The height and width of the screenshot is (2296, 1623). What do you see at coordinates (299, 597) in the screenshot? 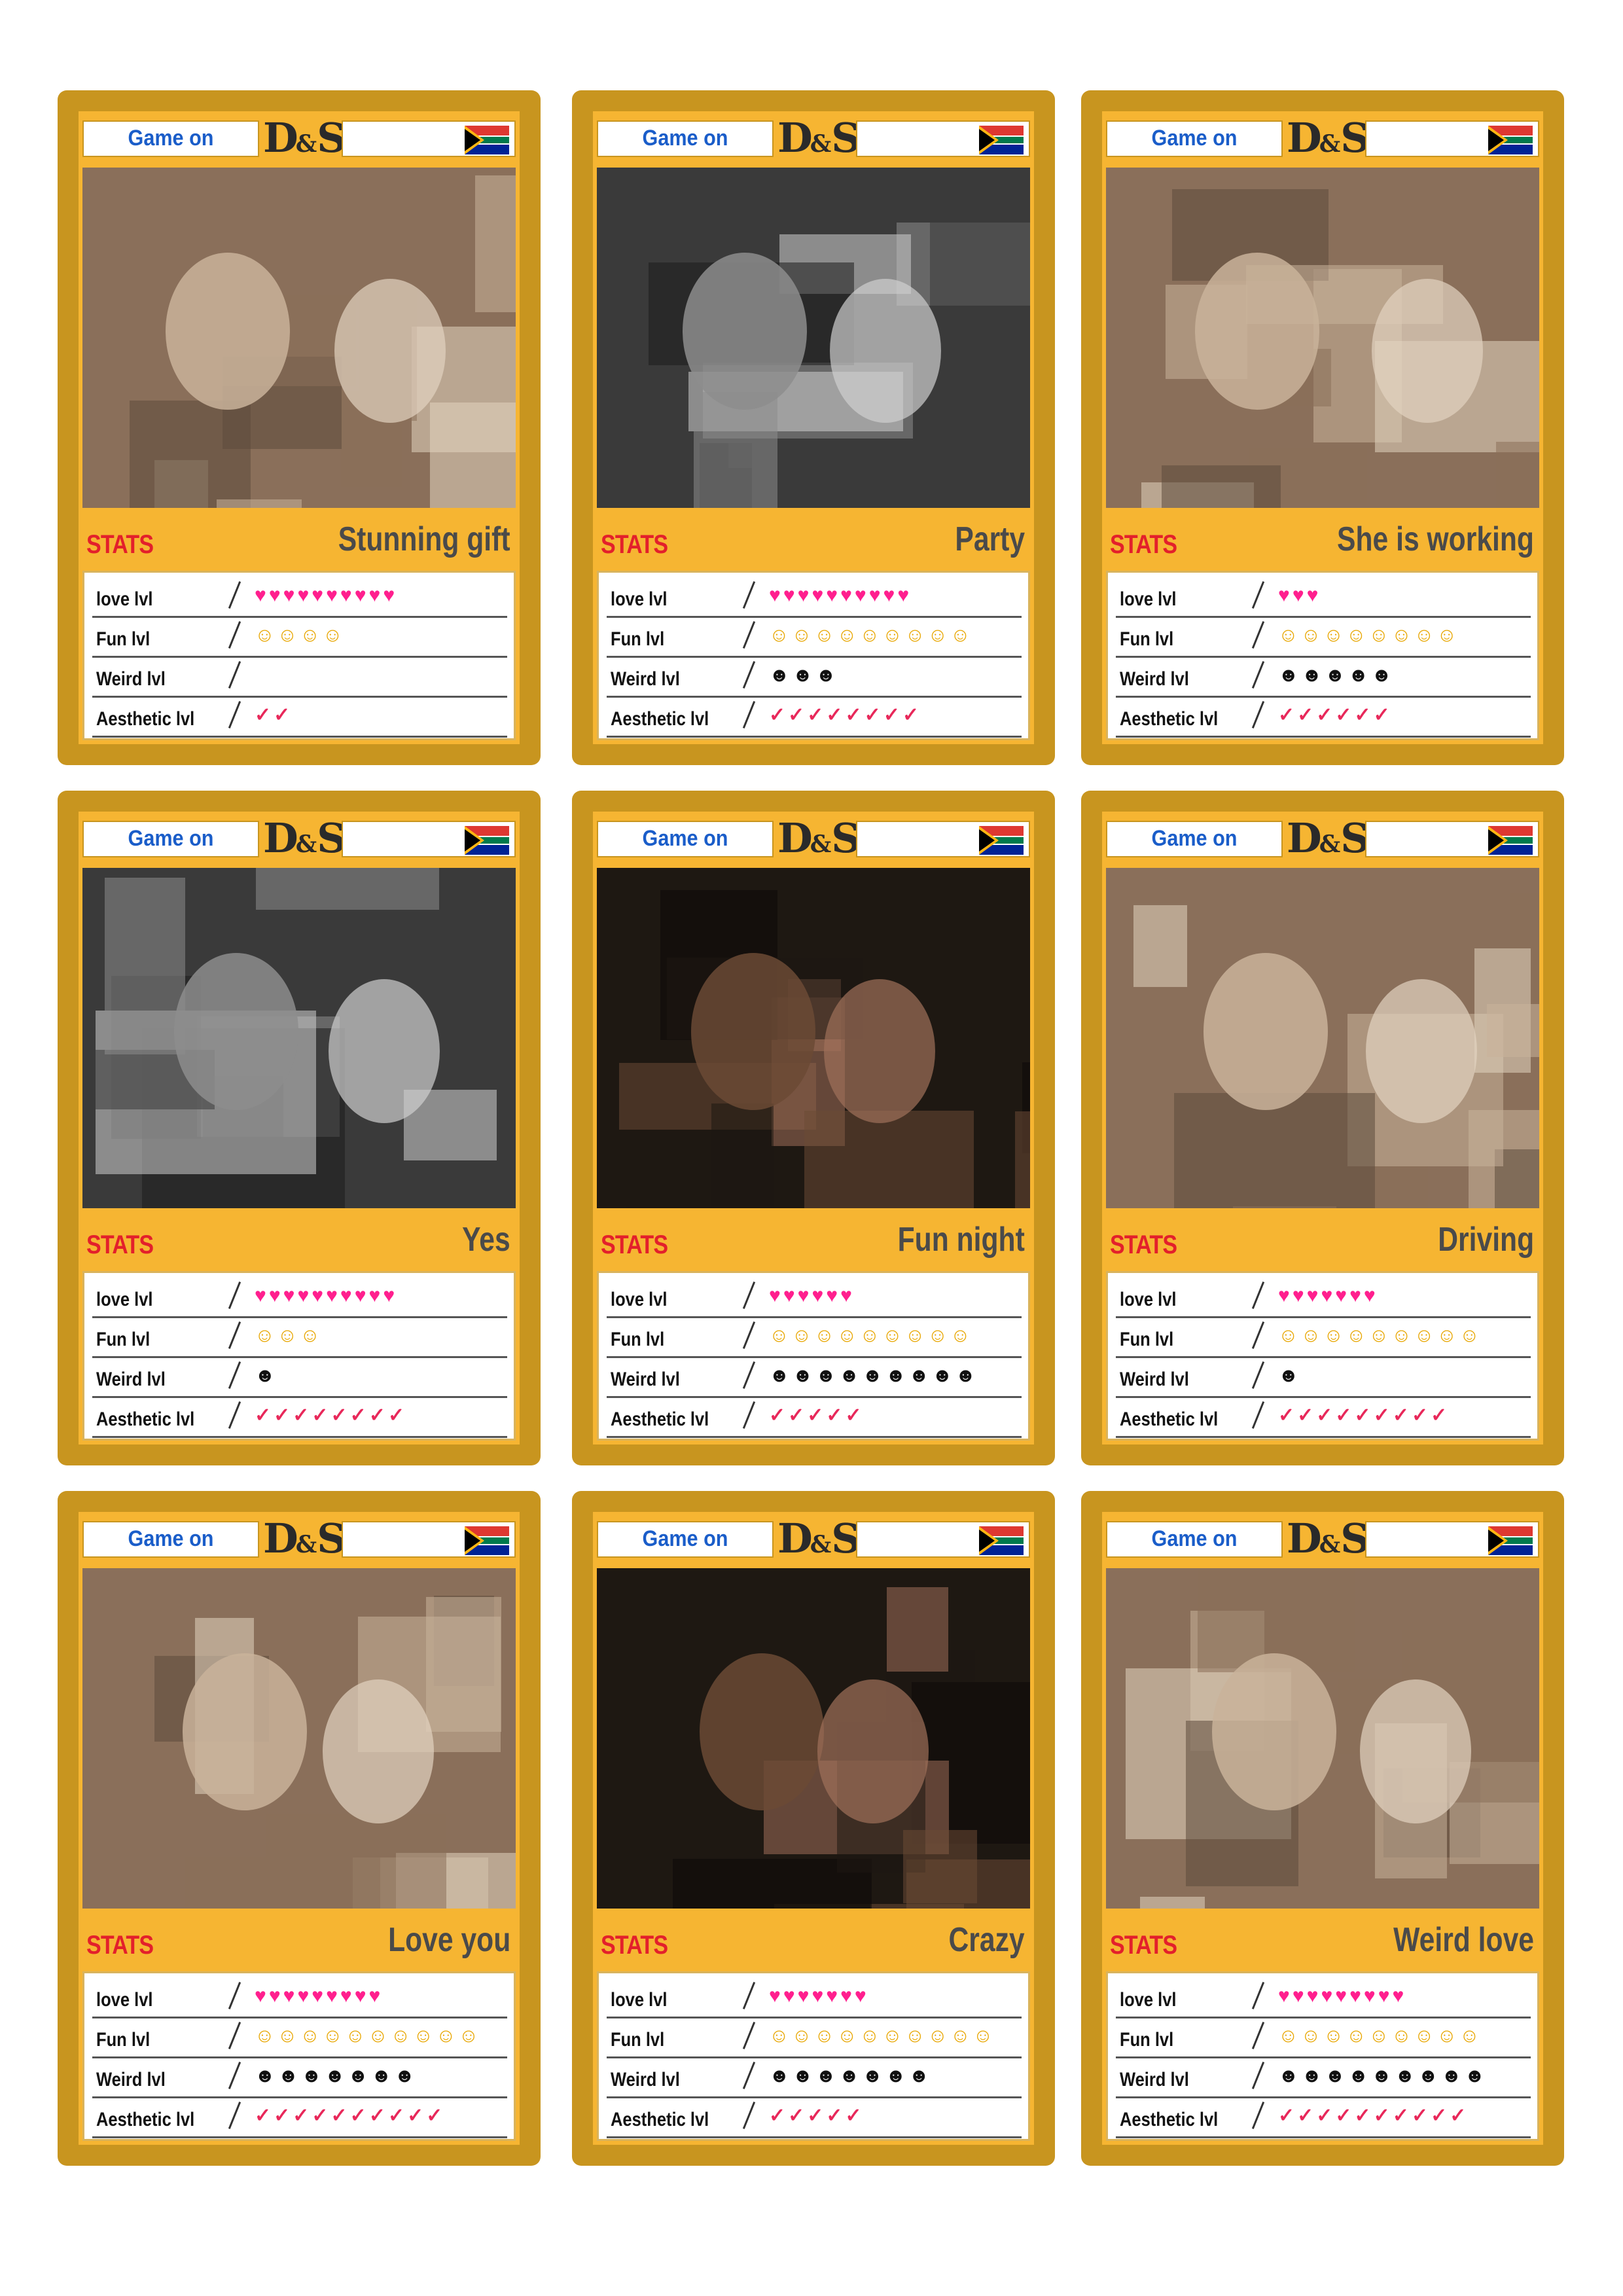
I see `stat-row-love: love lvl ♥♥♥♥♥♥♥♥♥♥` at bounding box center [299, 597].